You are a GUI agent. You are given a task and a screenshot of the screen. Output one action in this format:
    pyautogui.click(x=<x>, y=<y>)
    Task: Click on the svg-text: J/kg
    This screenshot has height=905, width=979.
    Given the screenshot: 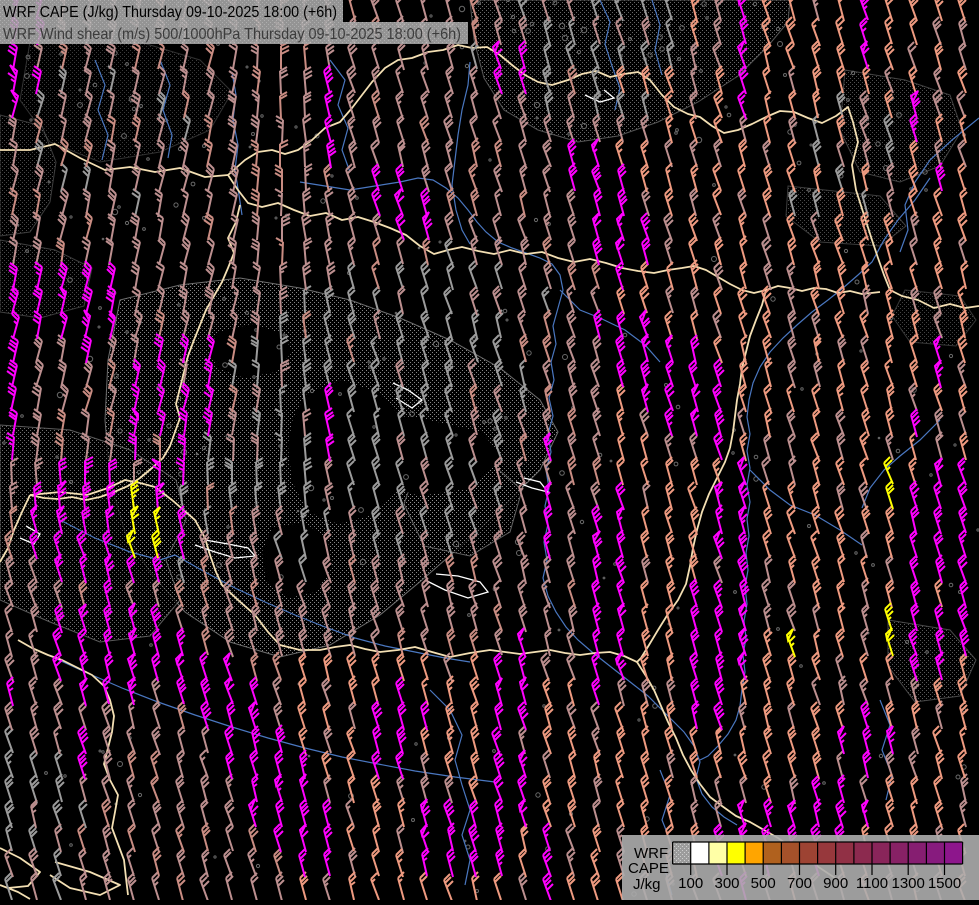 What is the action you would take?
    pyautogui.click(x=647, y=884)
    